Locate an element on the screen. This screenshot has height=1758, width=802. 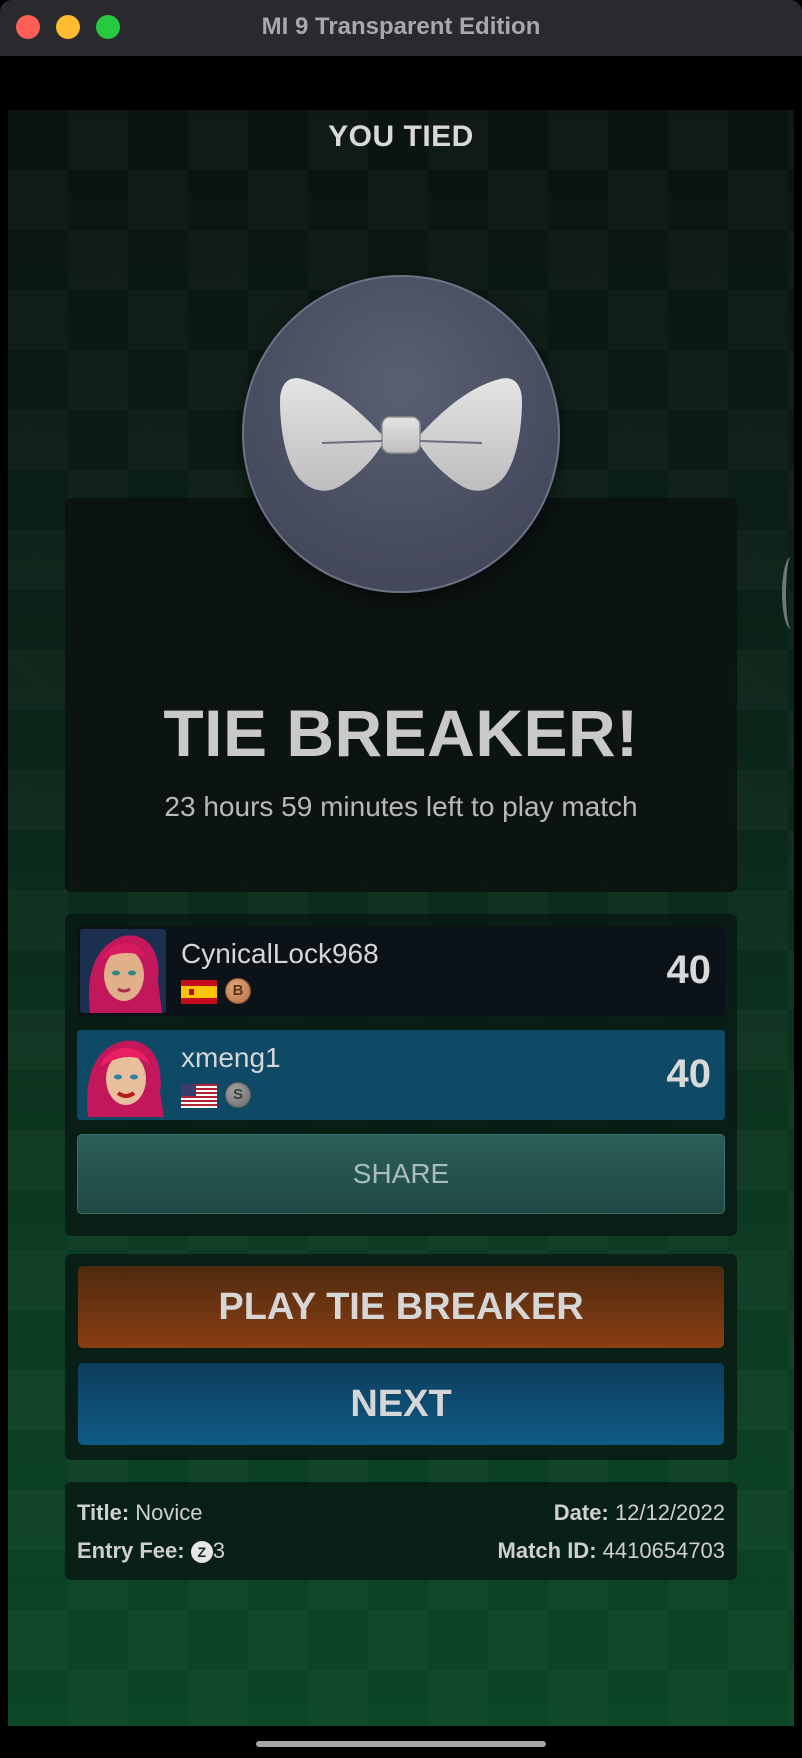
z-coin-icon: Z is located at coordinates (201, 1552).